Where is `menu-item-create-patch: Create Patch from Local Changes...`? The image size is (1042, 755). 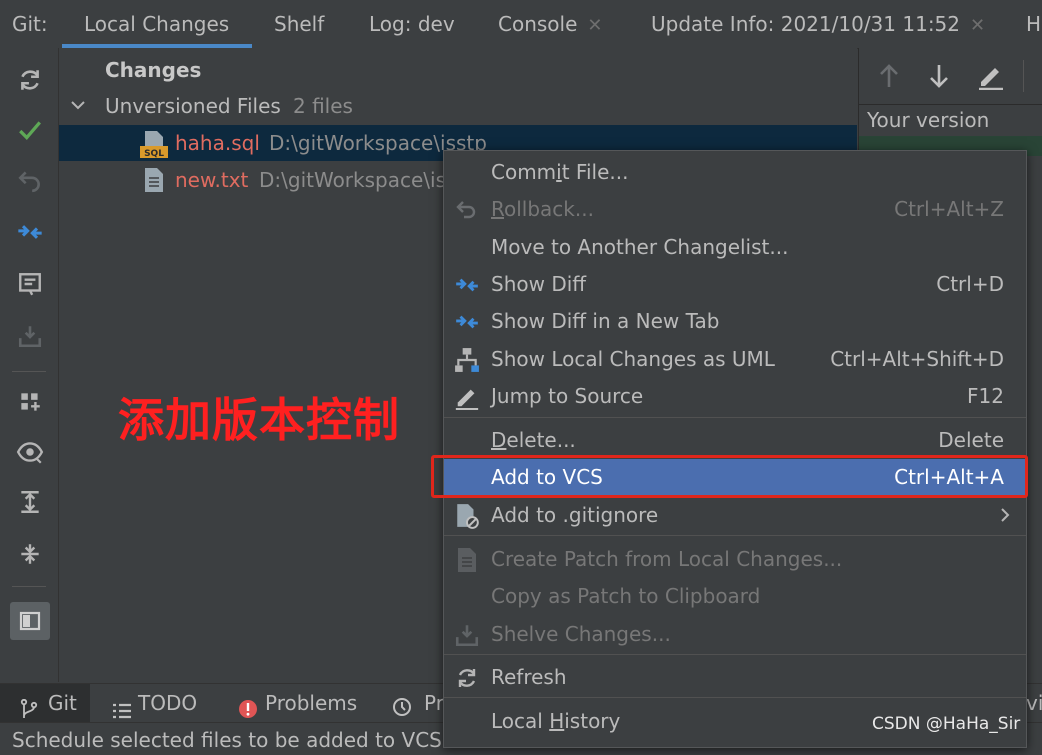
menu-item-create-patch: Create Patch from Local Changes... is located at coordinates (735, 559).